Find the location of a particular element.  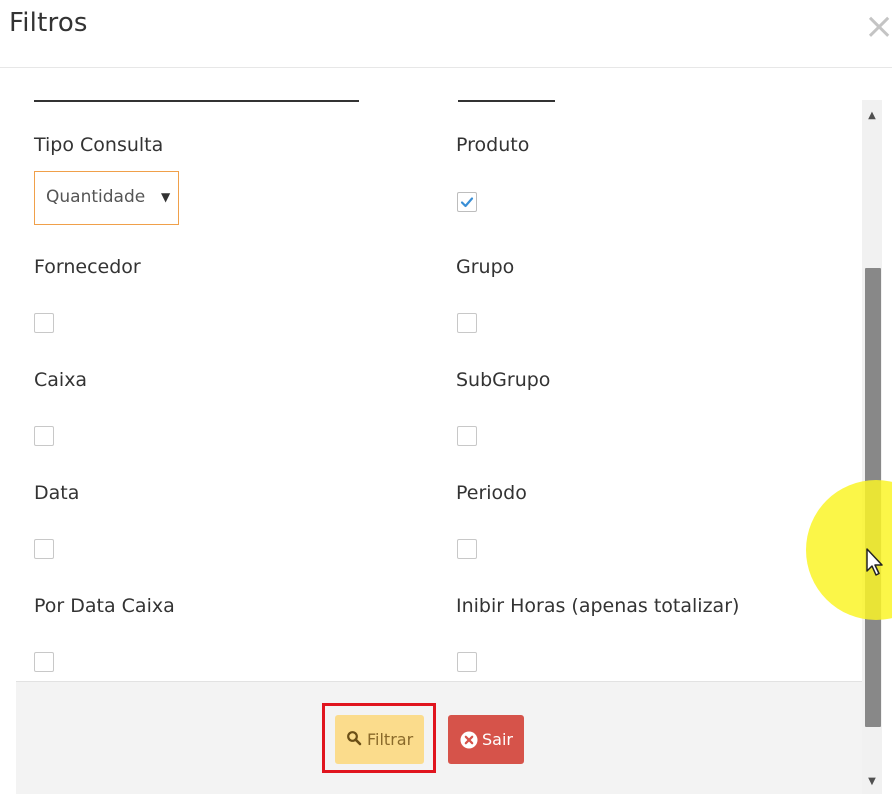

section-divider-right is located at coordinates (506, 101).